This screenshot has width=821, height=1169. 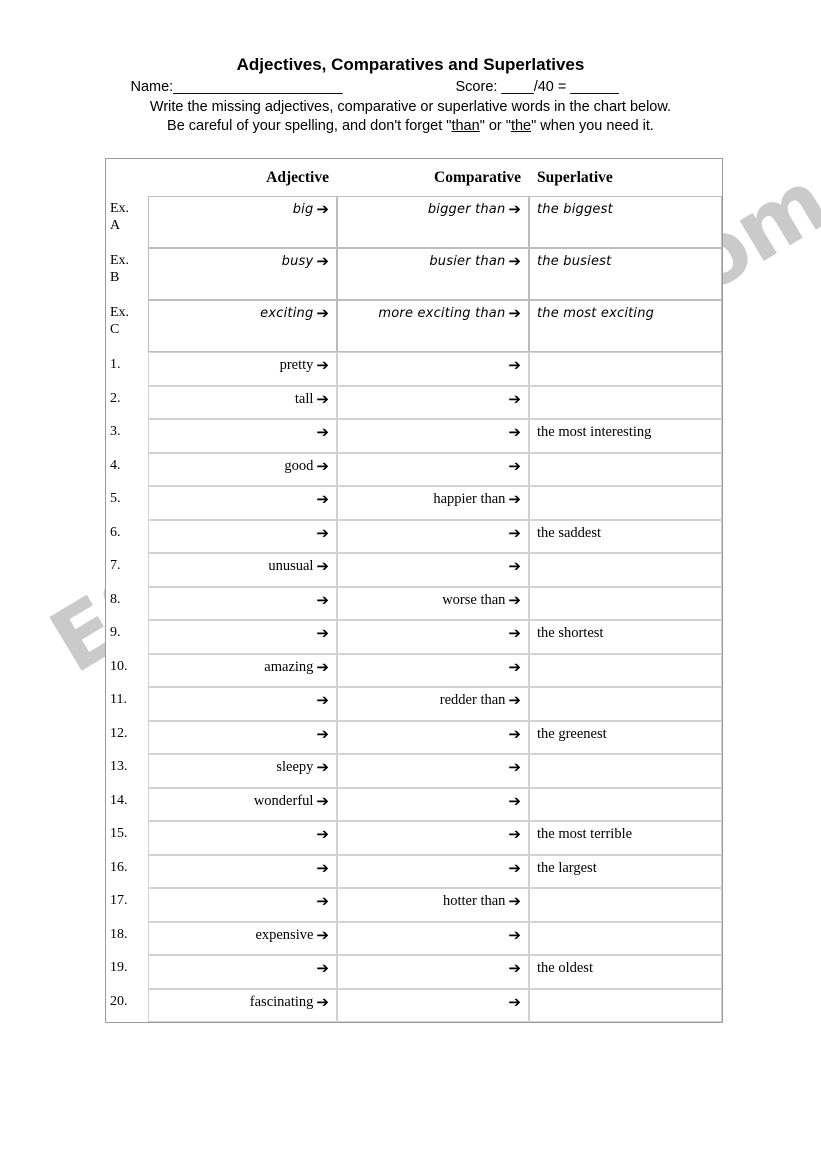 I want to click on cell-adjective: pretty ➔, so click(x=242, y=369).